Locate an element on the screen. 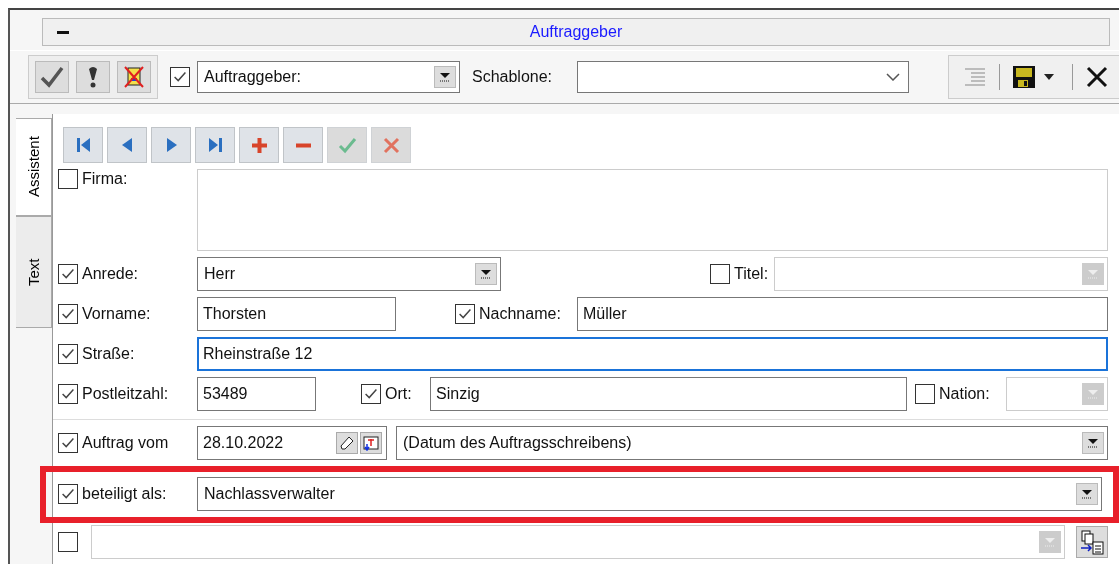 This screenshot has width=1119, height=564. minus-icon is located at coordinates (303, 145).